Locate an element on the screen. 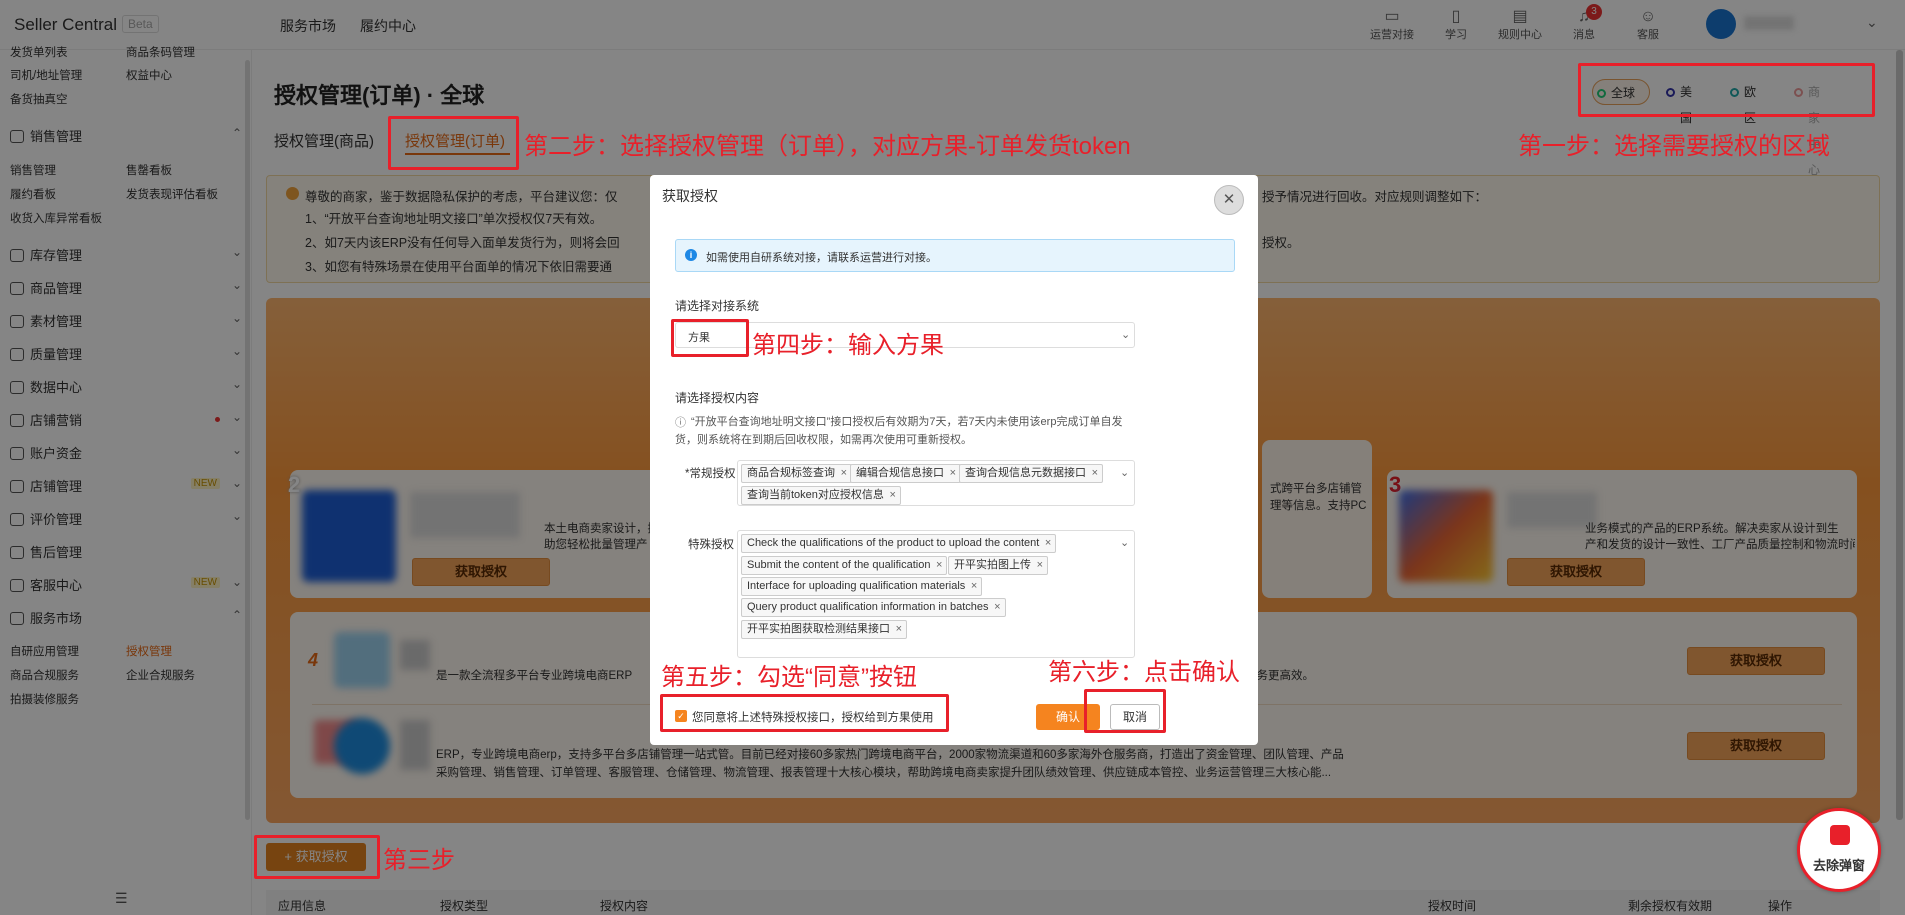 The height and width of the screenshot is (915, 1905). auth-tag: 查询合规信息元数据接口 × is located at coordinates (1031, 473).